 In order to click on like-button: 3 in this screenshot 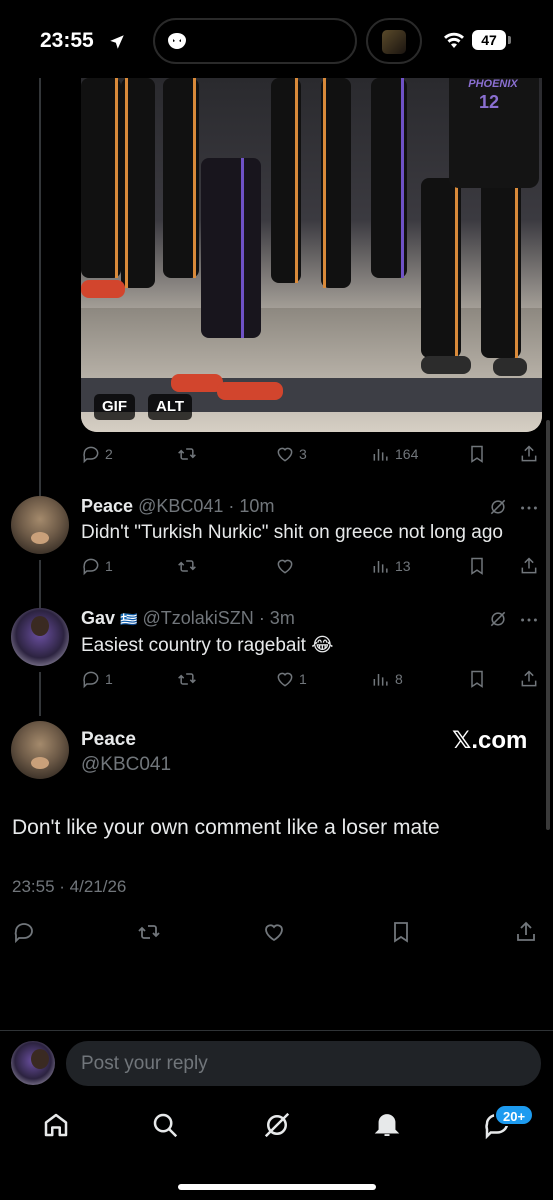, I will do `click(291, 454)`.